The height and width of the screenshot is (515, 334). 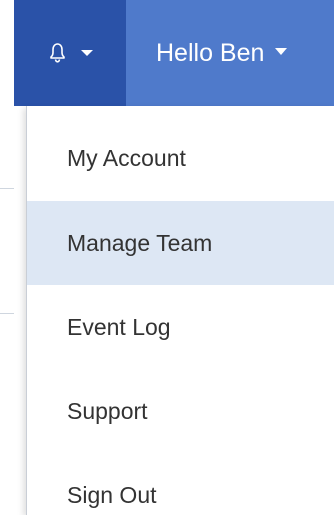 I want to click on menu-item-support: Support, so click(x=180, y=411).